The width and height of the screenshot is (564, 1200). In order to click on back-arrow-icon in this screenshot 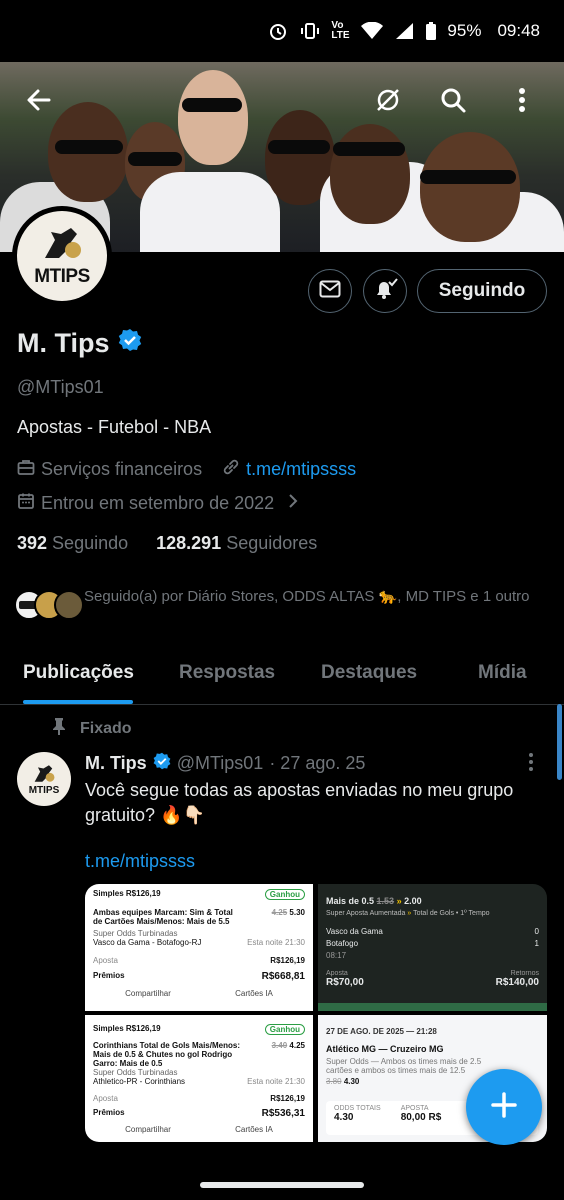, I will do `click(39, 102)`.